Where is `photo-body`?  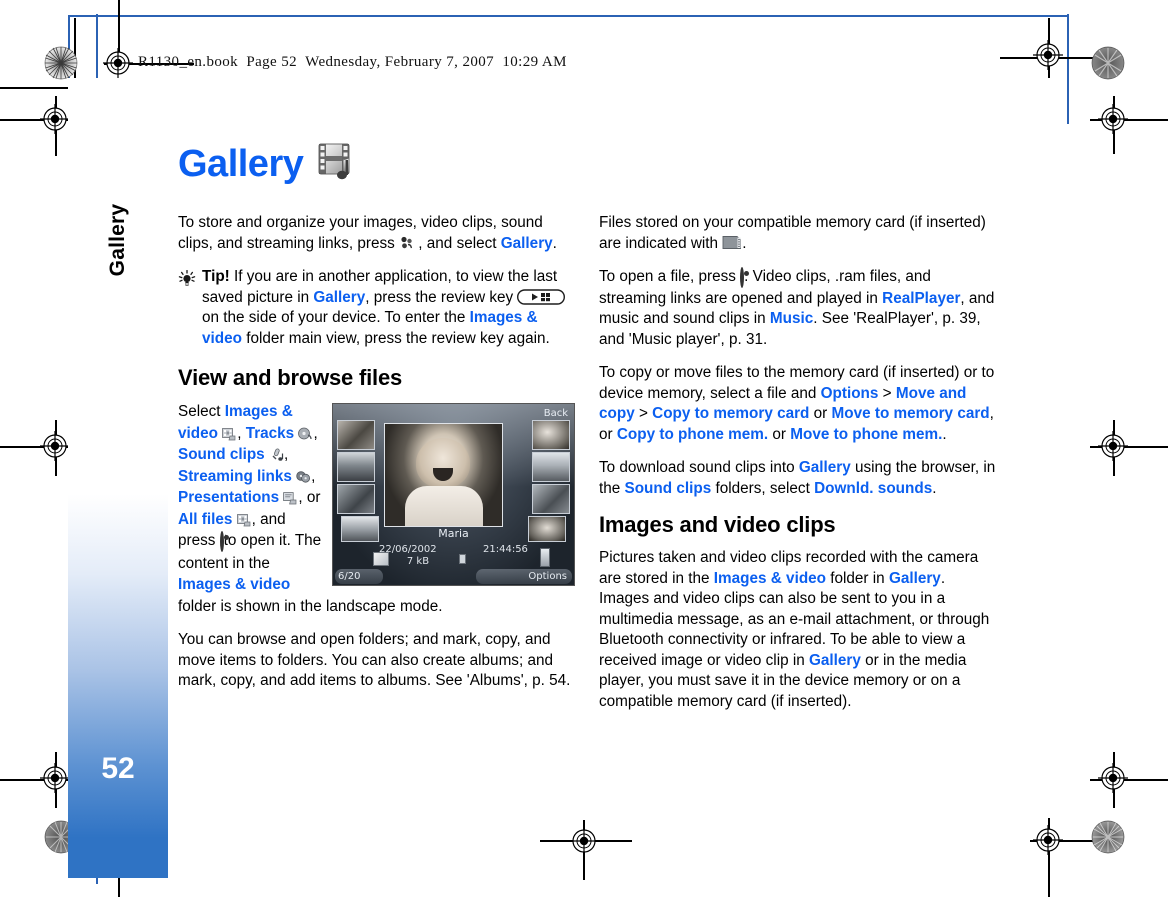 photo-body is located at coordinates (444, 506).